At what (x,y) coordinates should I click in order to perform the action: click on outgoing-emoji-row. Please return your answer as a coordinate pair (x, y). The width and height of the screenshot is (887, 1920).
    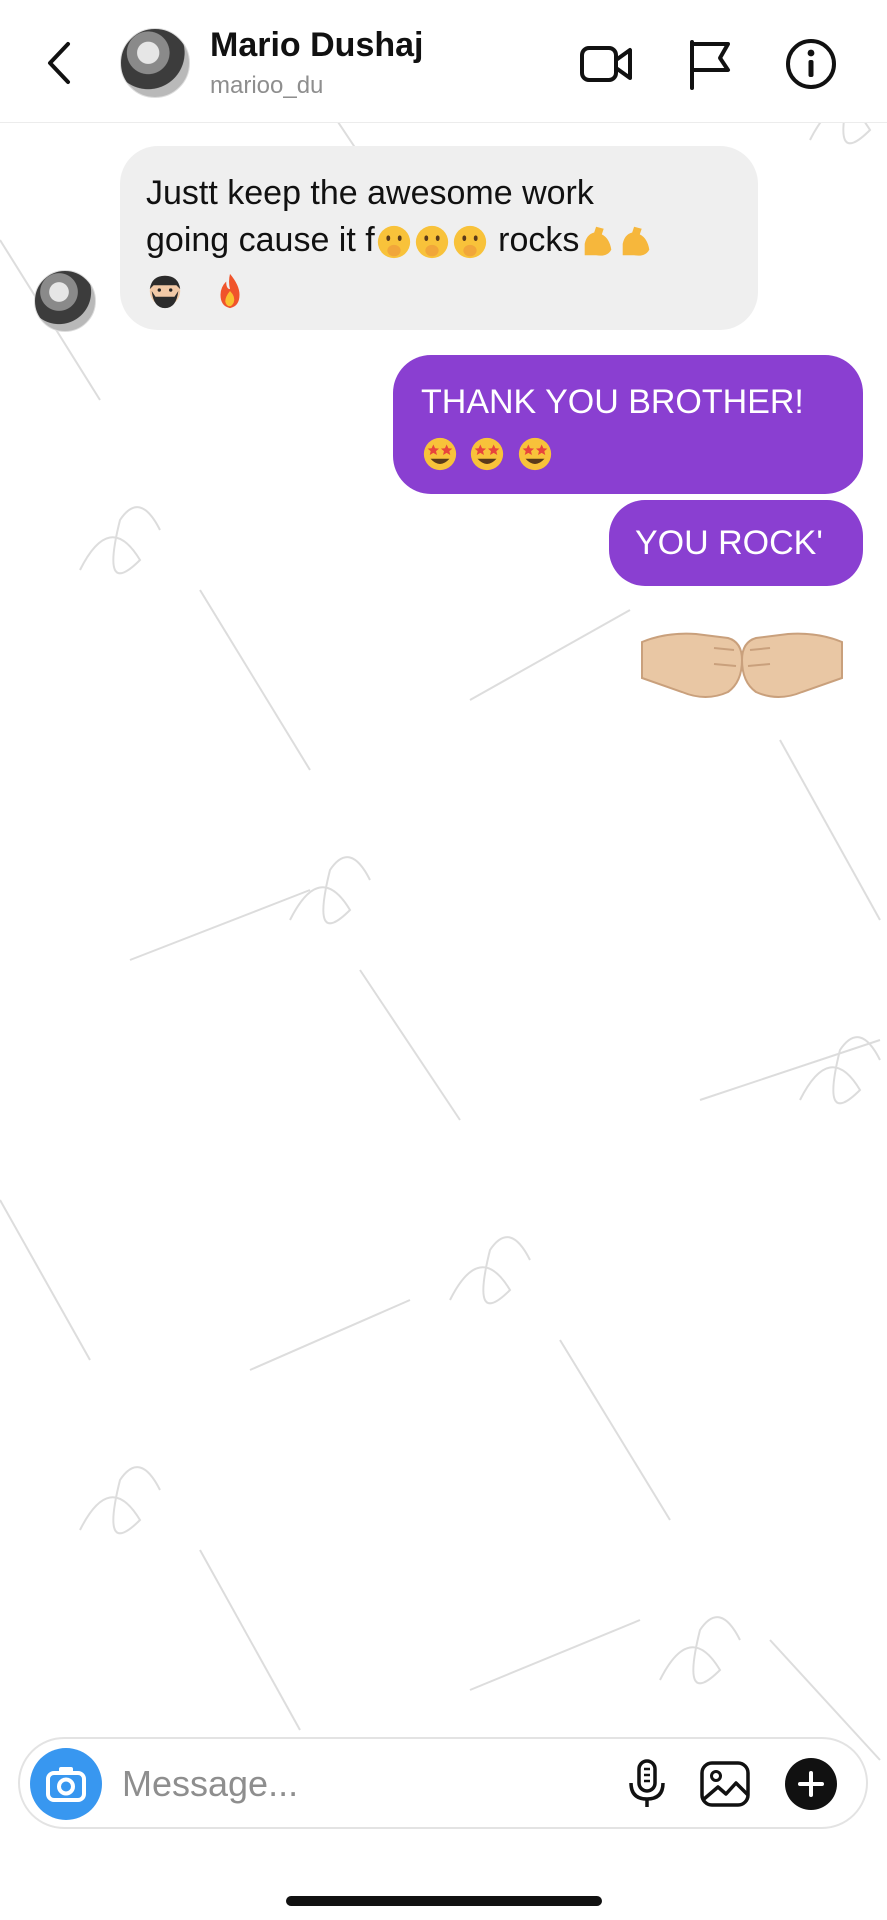
    Looking at the image, I should click on (628, 452).